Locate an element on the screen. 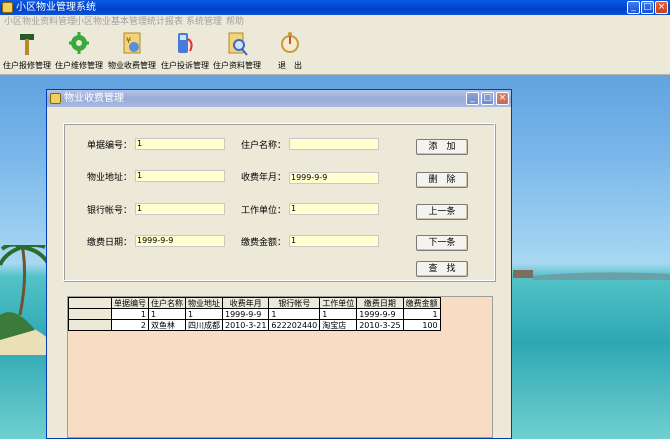 The width and height of the screenshot is (670, 439). toolbar-complaints: 住户投诉管理 is located at coordinates (185, 51).